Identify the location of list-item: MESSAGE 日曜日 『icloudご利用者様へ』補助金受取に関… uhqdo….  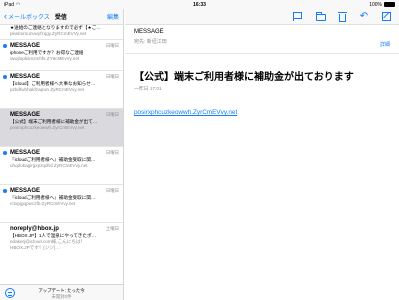
(61, 166).